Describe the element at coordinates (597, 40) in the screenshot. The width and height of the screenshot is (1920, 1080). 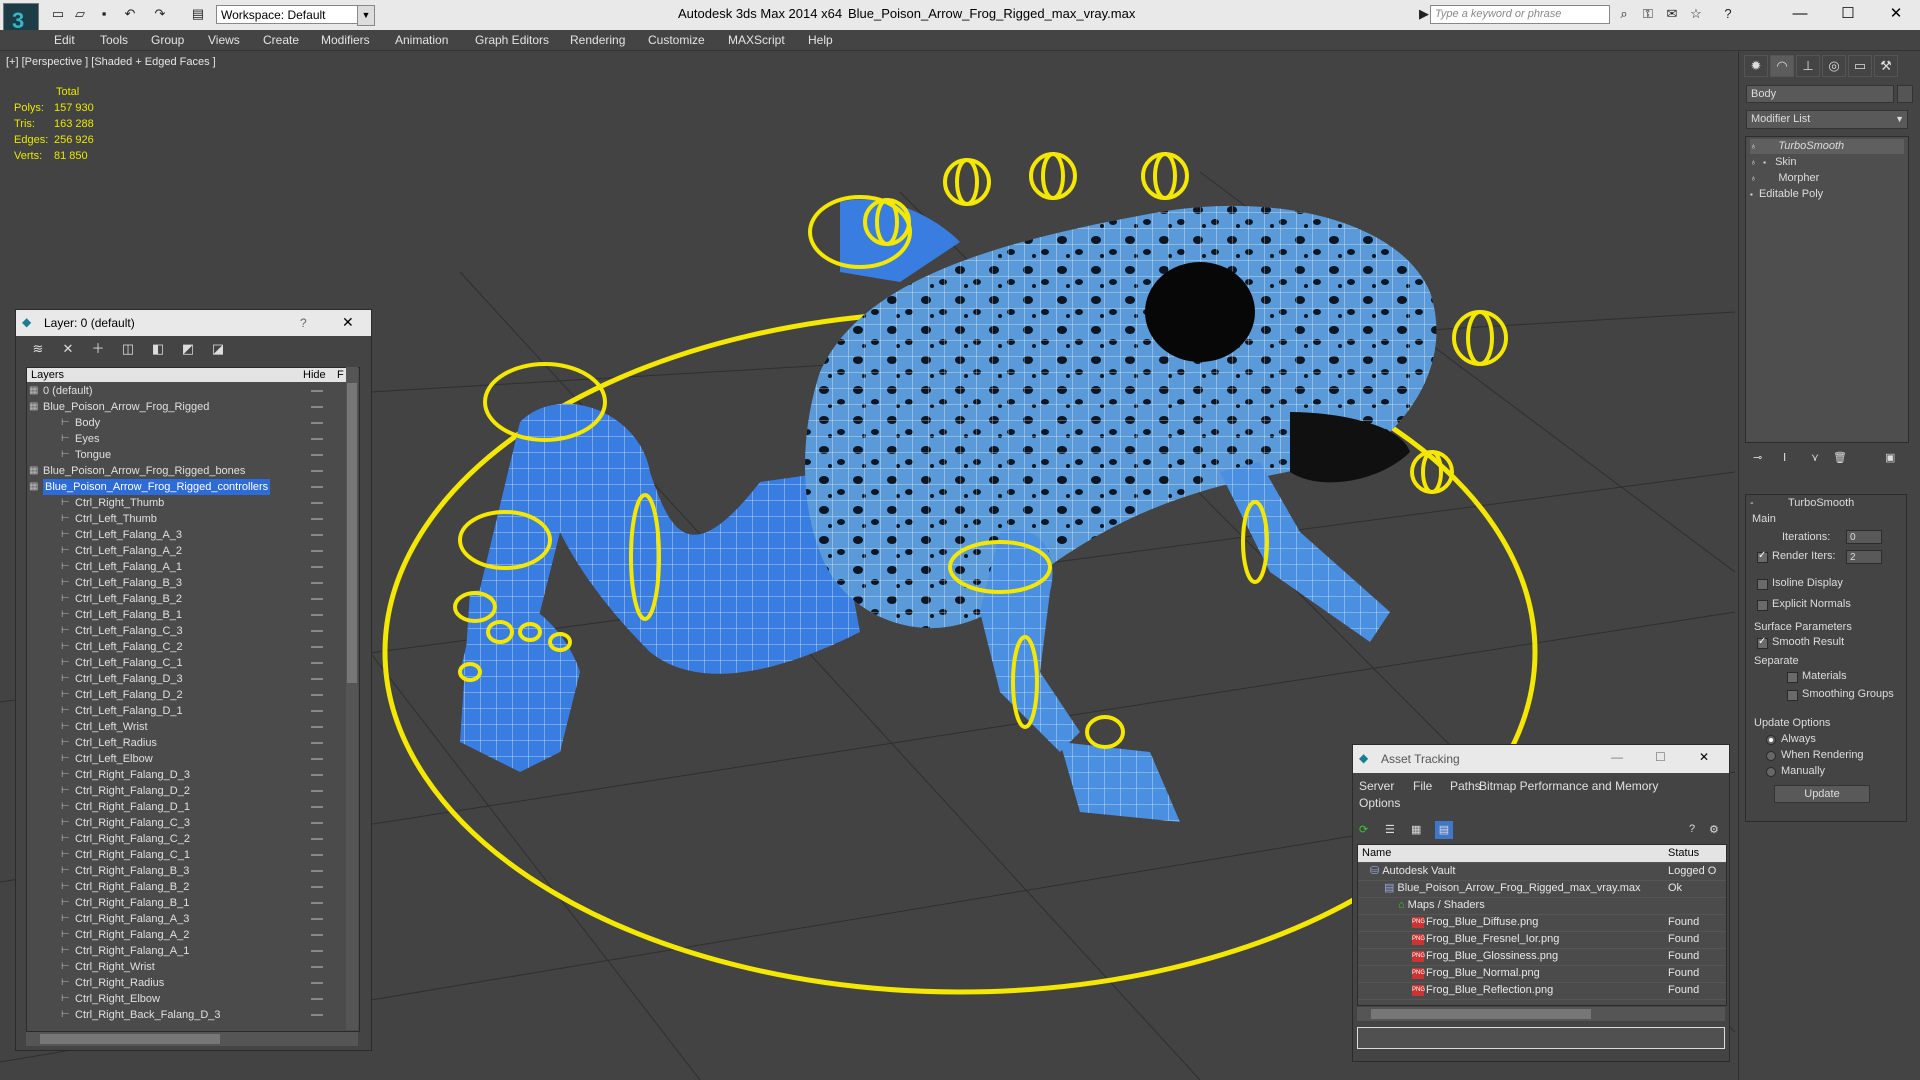
I see `menu-rendering: Rendering` at that location.